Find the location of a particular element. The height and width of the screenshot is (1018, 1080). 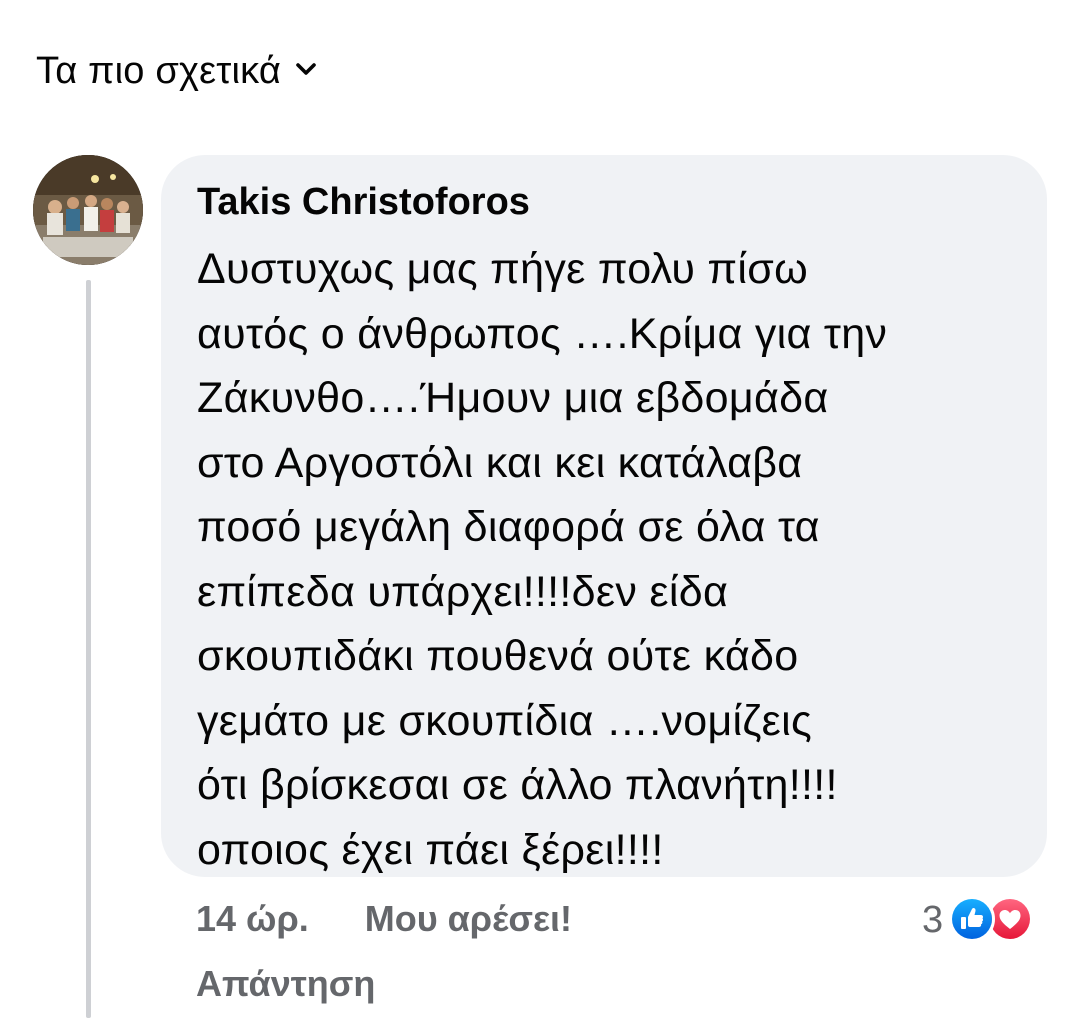

comment-actions: 14 ώρ. Μου αρέσει! is located at coordinates (384, 919).